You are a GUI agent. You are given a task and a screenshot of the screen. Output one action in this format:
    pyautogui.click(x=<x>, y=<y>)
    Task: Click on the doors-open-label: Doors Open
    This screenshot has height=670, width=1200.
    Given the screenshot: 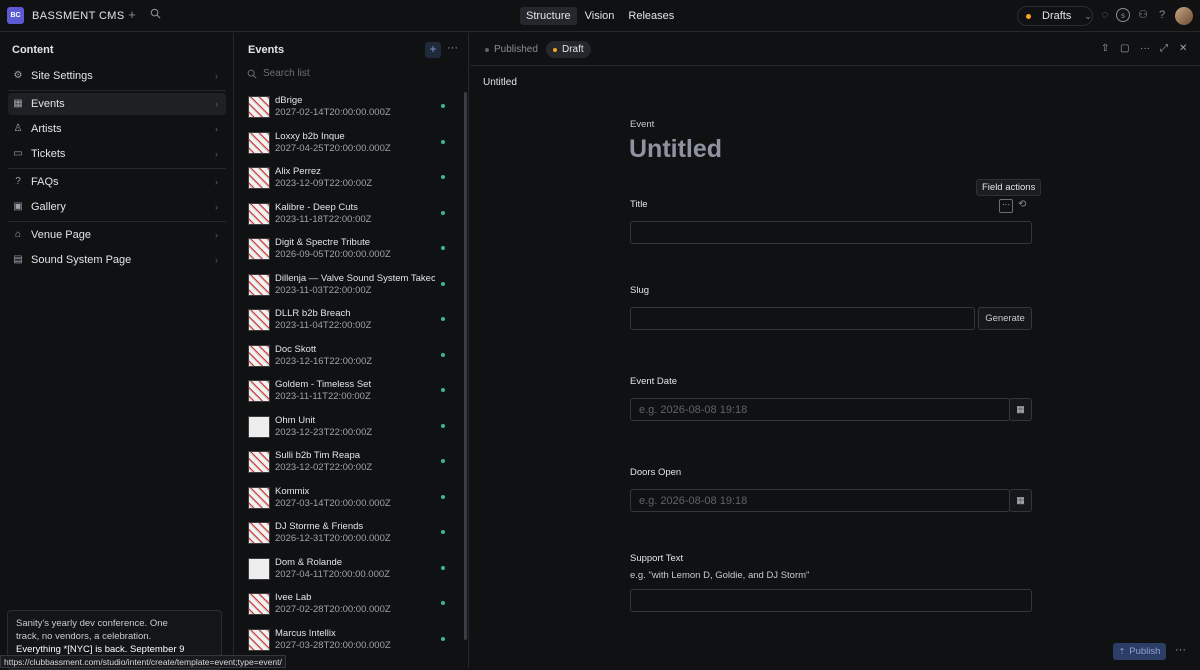 What is the action you would take?
    pyautogui.click(x=656, y=472)
    